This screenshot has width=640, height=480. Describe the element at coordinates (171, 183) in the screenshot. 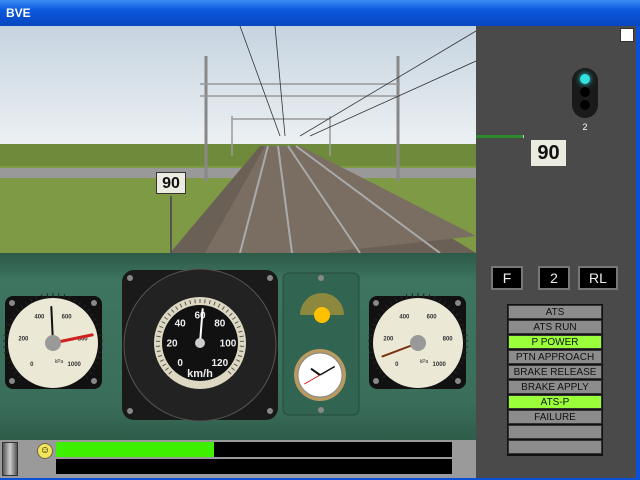

I see `trackside-speed-sign: 90` at that location.